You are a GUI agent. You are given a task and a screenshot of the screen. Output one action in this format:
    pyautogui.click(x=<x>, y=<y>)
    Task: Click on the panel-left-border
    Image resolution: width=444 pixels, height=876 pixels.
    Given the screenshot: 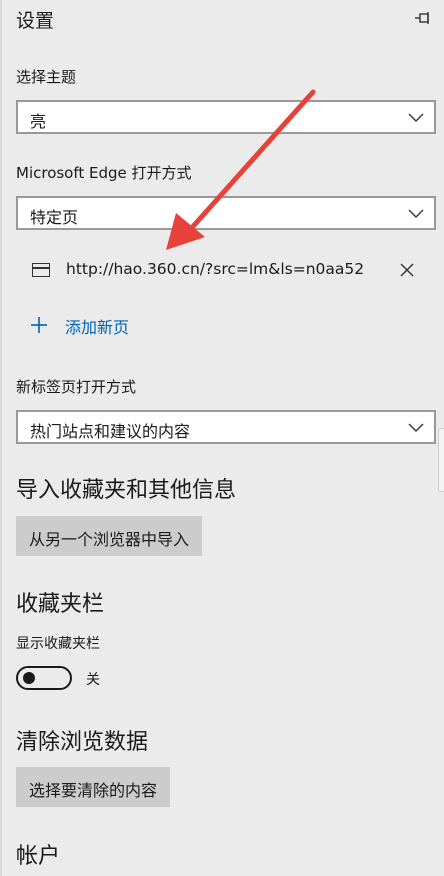 What is the action you would take?
    pyautogui.click(x=1, y=438)
    